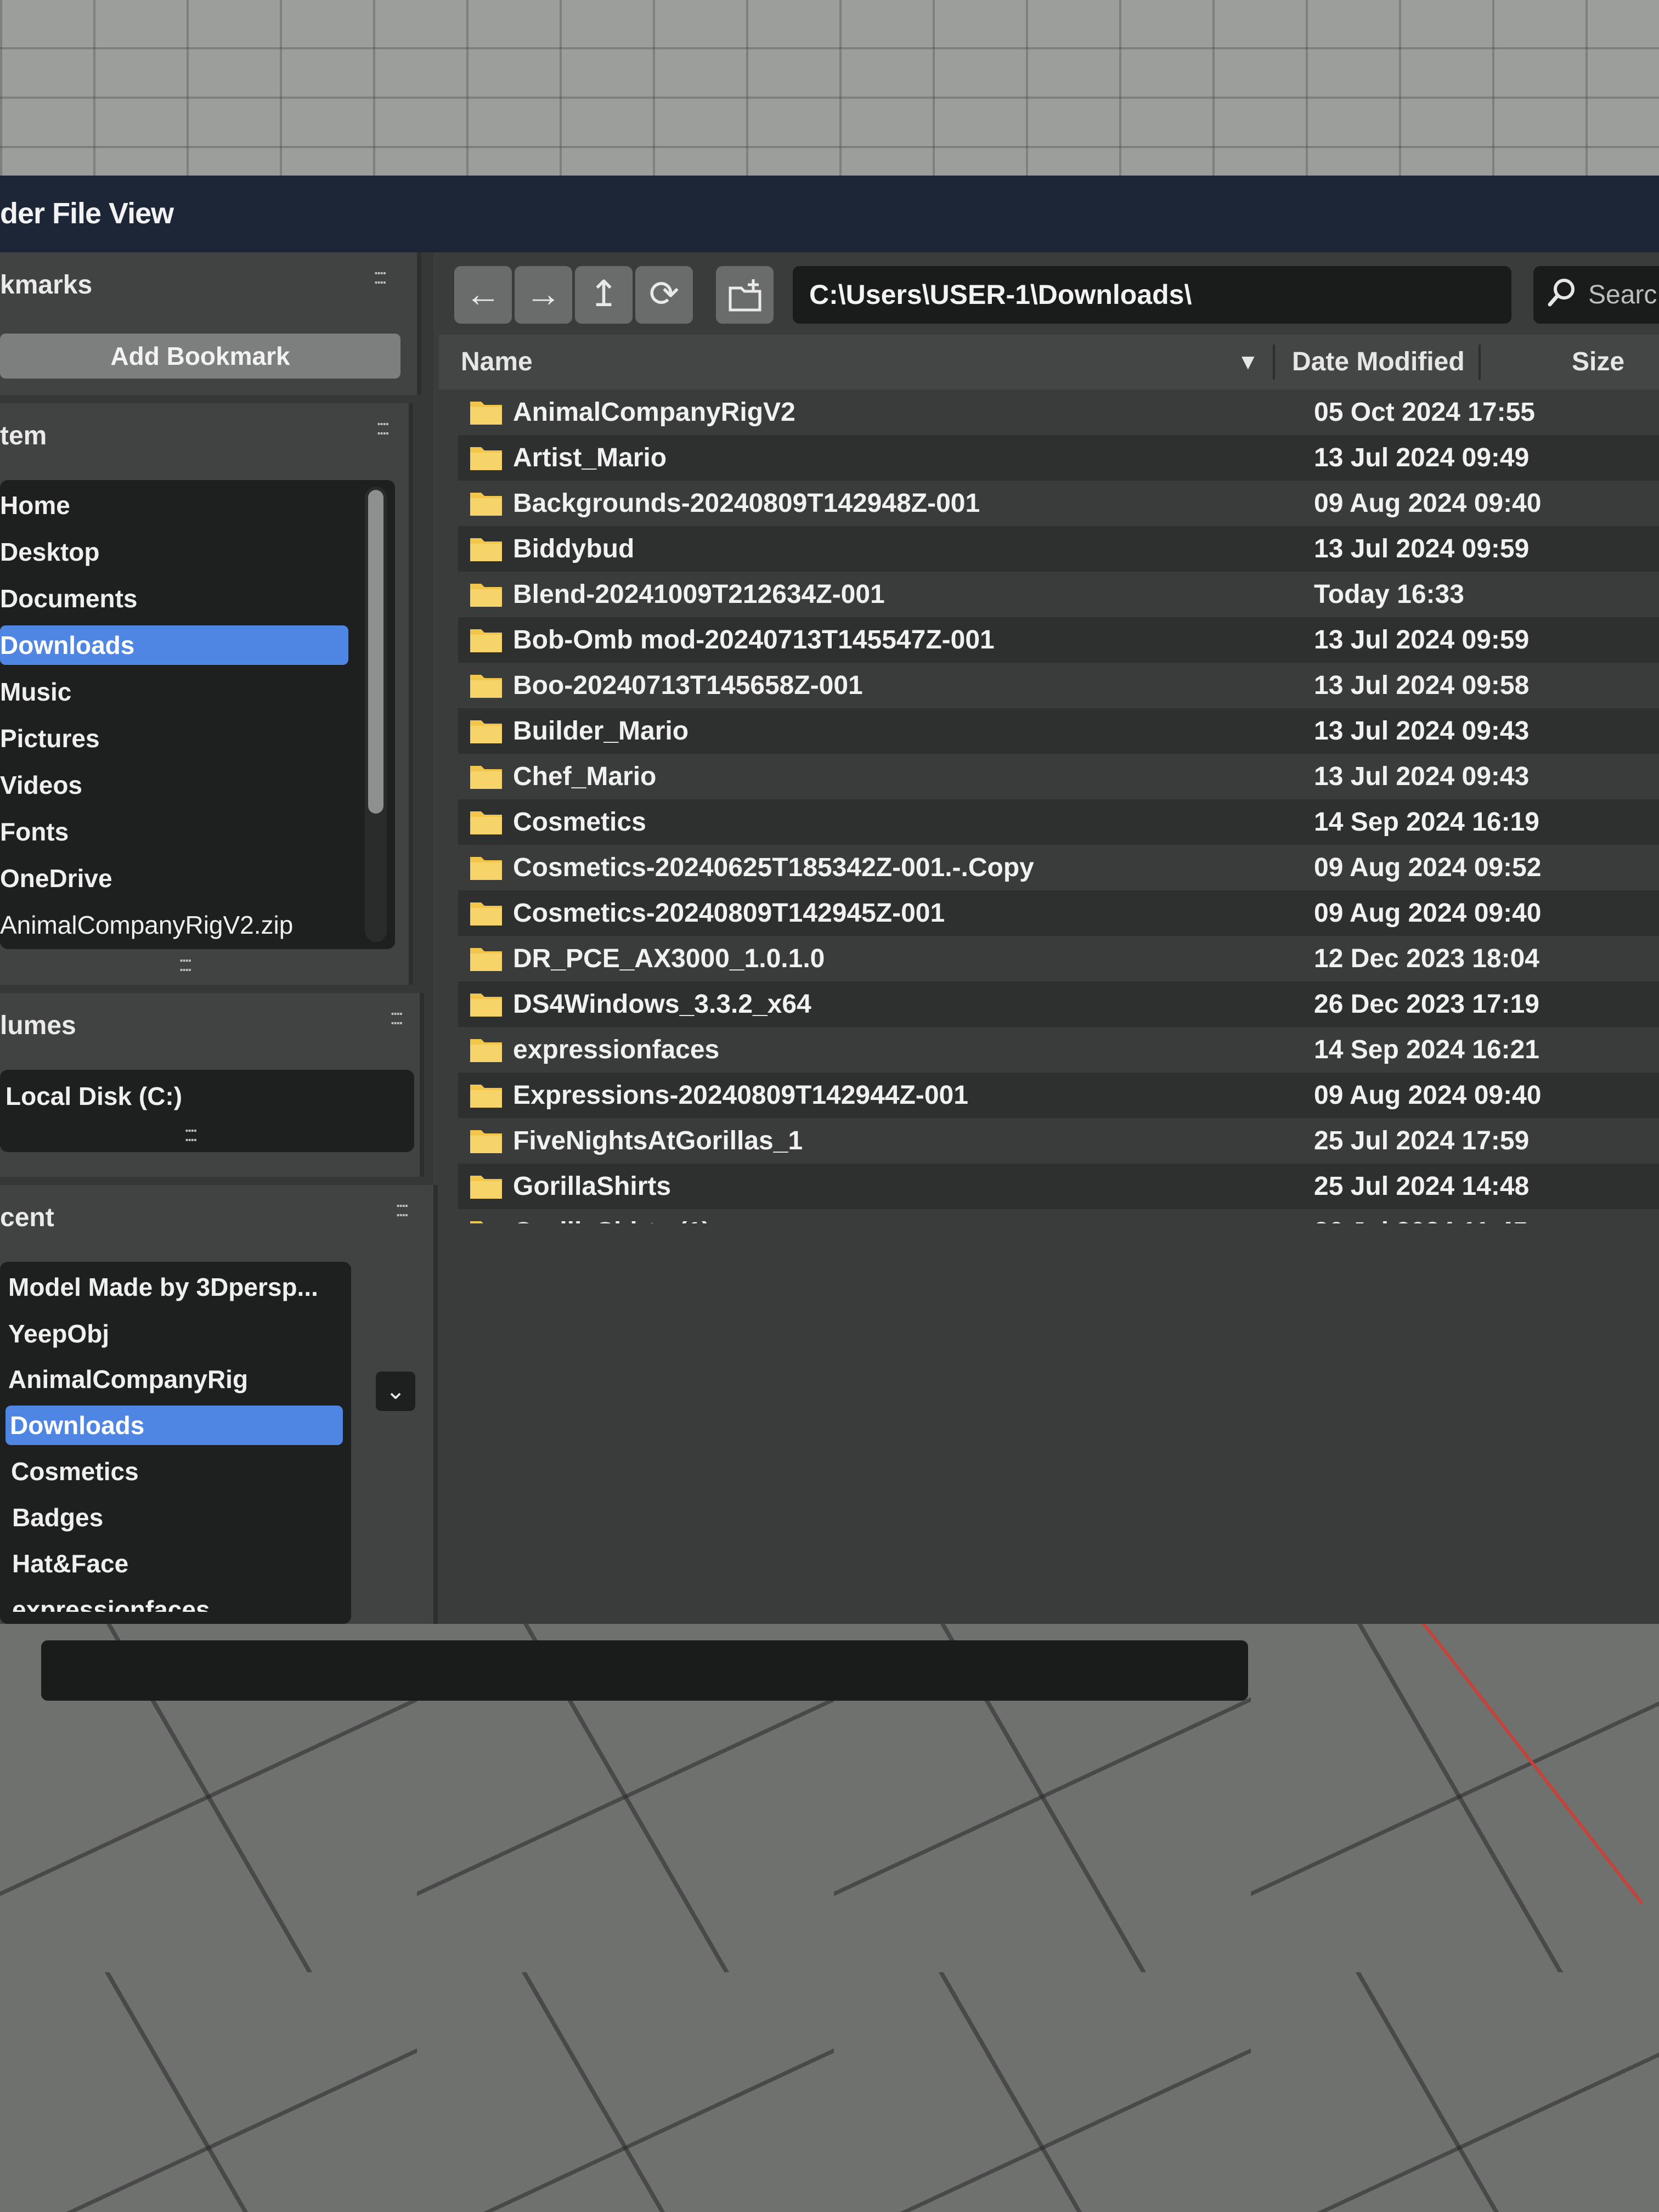 This screenshot has height=2212, width=1659. I want to click on recent-item-expressionfaces: expressionfaces, so click(176, 1601).